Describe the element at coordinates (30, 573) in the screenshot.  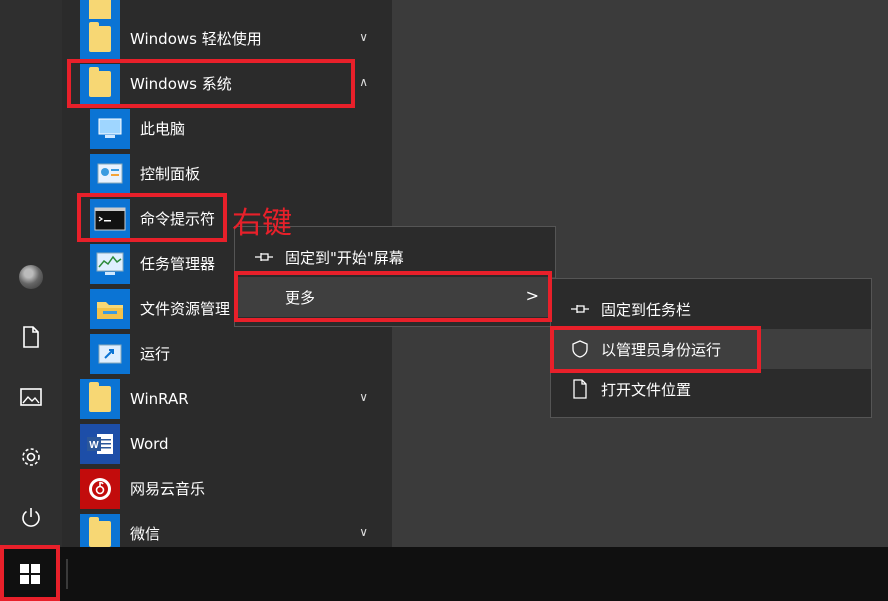
I see `highlight-start-button` at that location.